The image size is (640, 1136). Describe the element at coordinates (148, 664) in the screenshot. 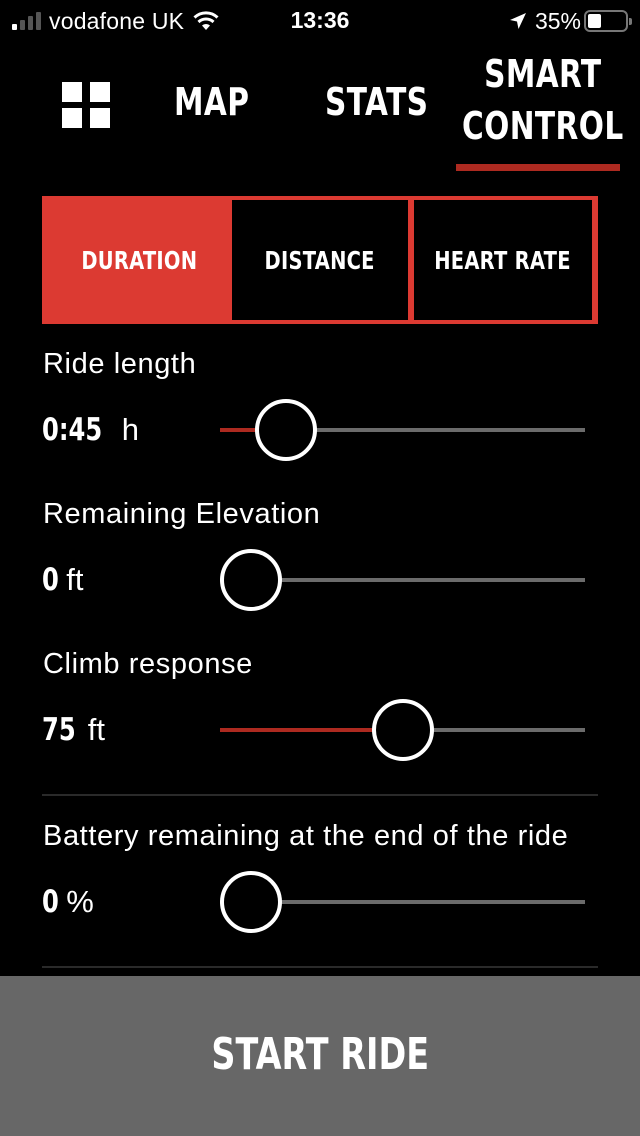

I see `climb-response-label: Climb response` at that location.